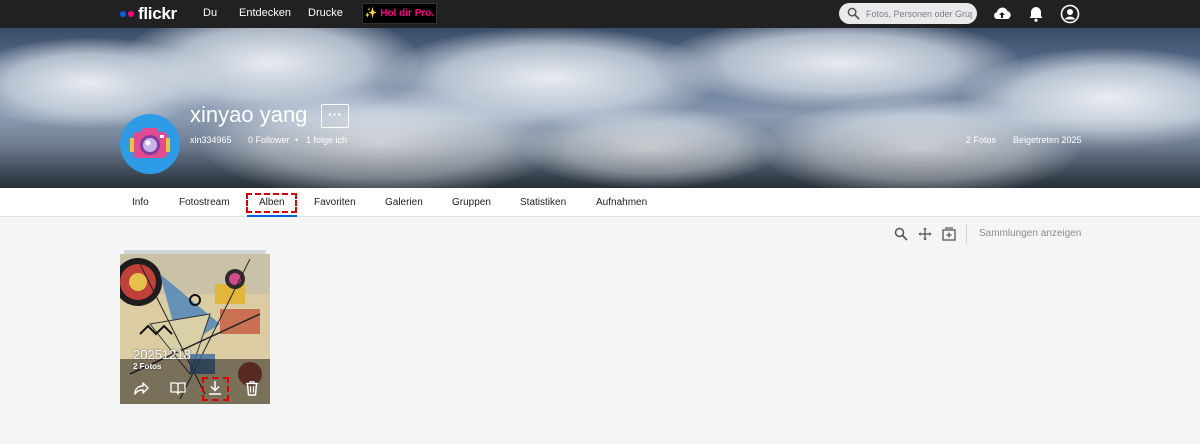 The image size is (1200, 444). Describe the element at coordinates (371, 13) in the screenshot. I see `sparkle-icon: ✨` at that location.